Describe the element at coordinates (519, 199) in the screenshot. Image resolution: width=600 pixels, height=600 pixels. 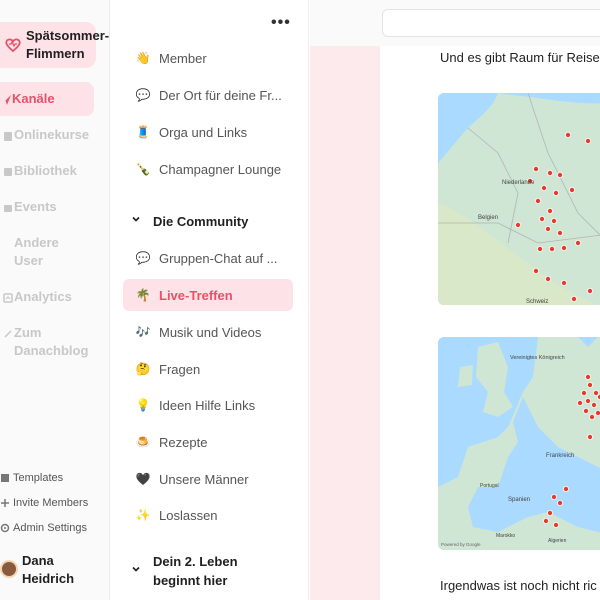
I see `map-image-1: Niederlande Belgien Schweiz` at that location.